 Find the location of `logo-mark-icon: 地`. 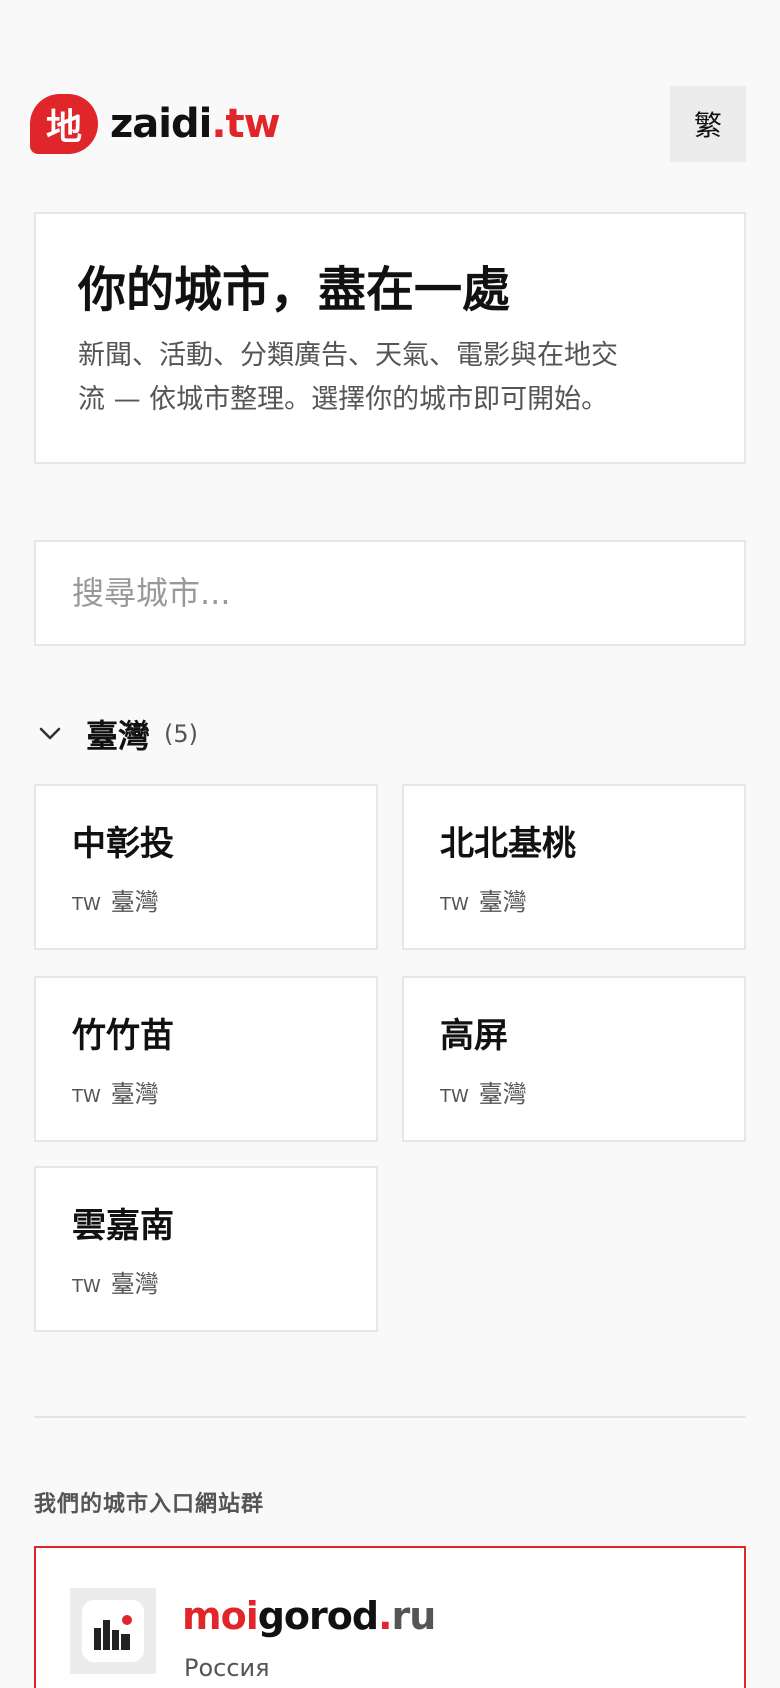

logo-mark-icon: 地 is located at coordinates (64, 124).